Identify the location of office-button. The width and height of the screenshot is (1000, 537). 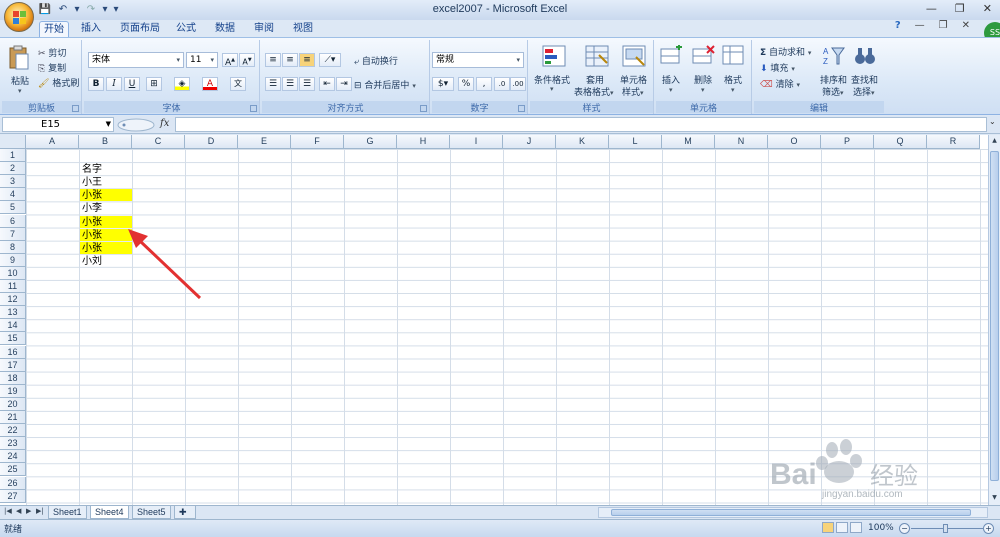
(19, 17).